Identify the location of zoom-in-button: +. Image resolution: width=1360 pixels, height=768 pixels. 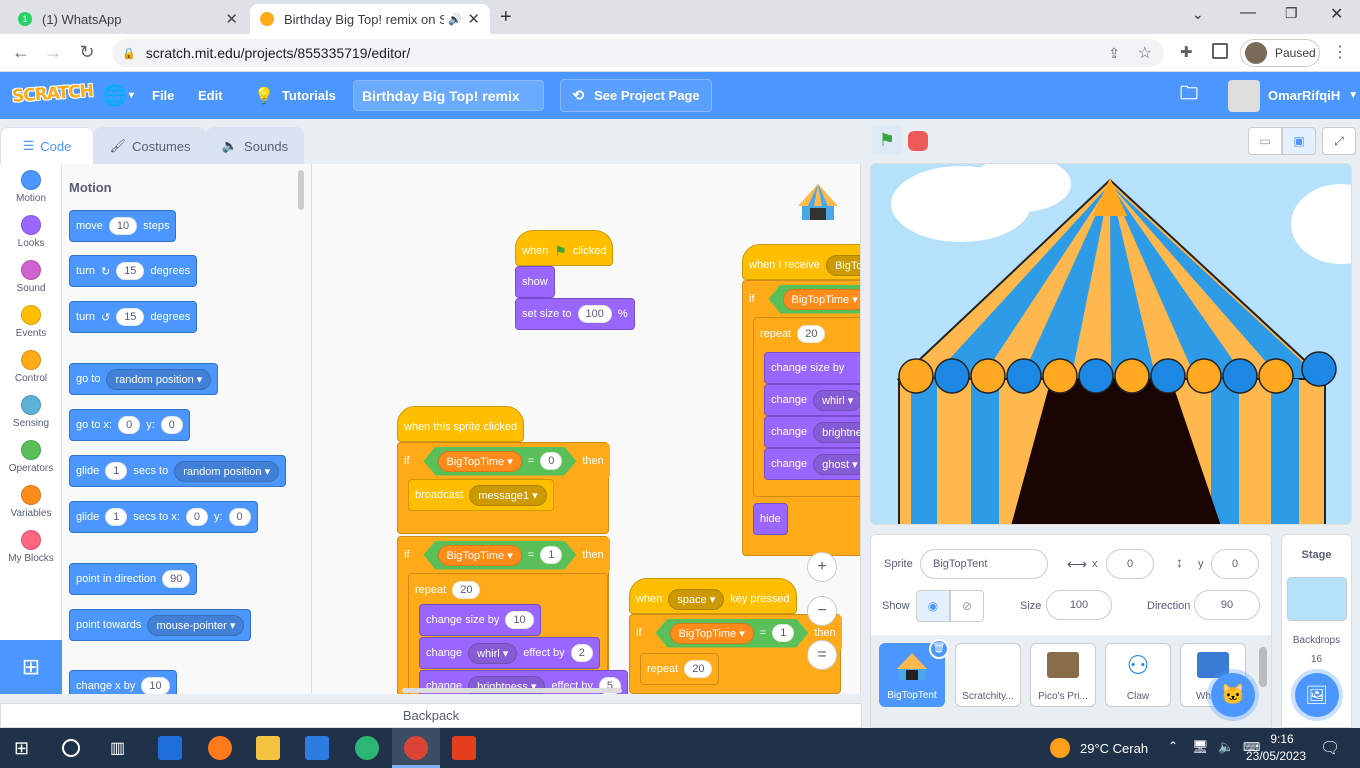
(822, 567).